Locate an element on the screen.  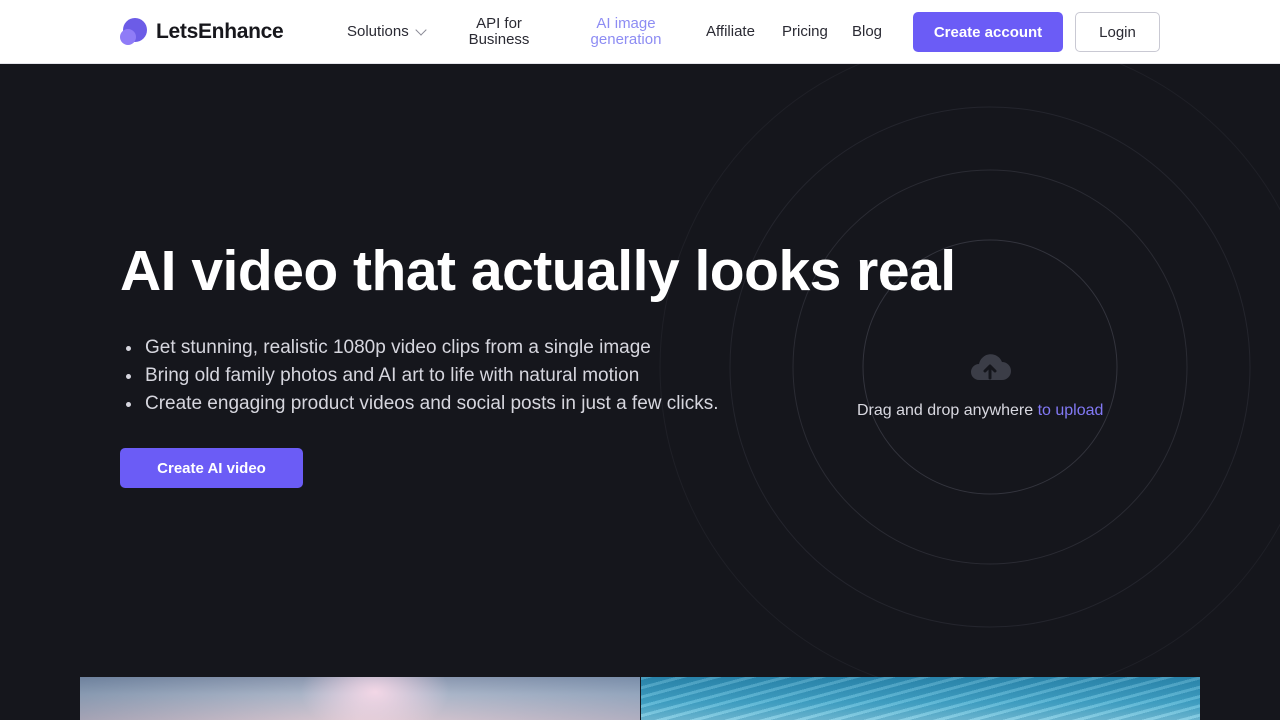
create-ai-video-button: Create AI video is located at coordinates (211, 468).